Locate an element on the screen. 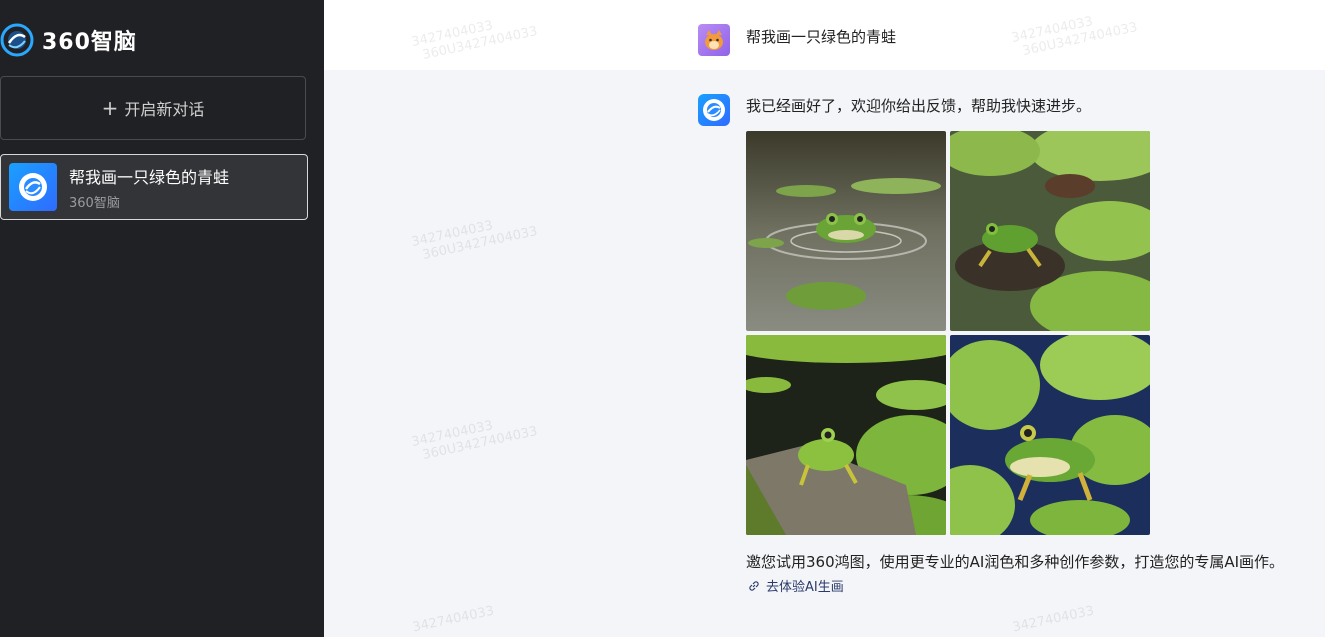  user-message: 帮我画一只绿色的青蛙 is located at coordinates (821, 37).